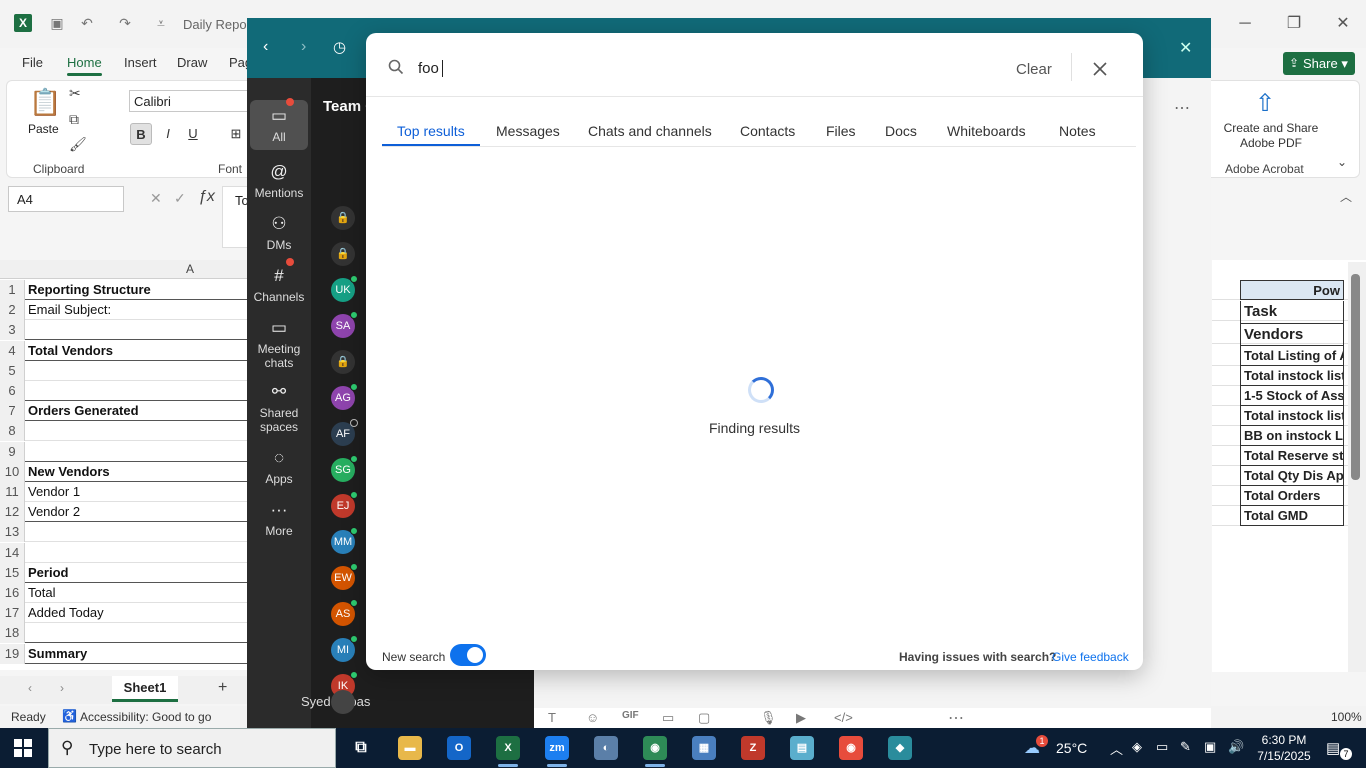 The image size is (1366, 768). Describe the element at coordinates (279, 464) in the screenshot. I see `nav-item-apps: ◌ Apps` at that location.